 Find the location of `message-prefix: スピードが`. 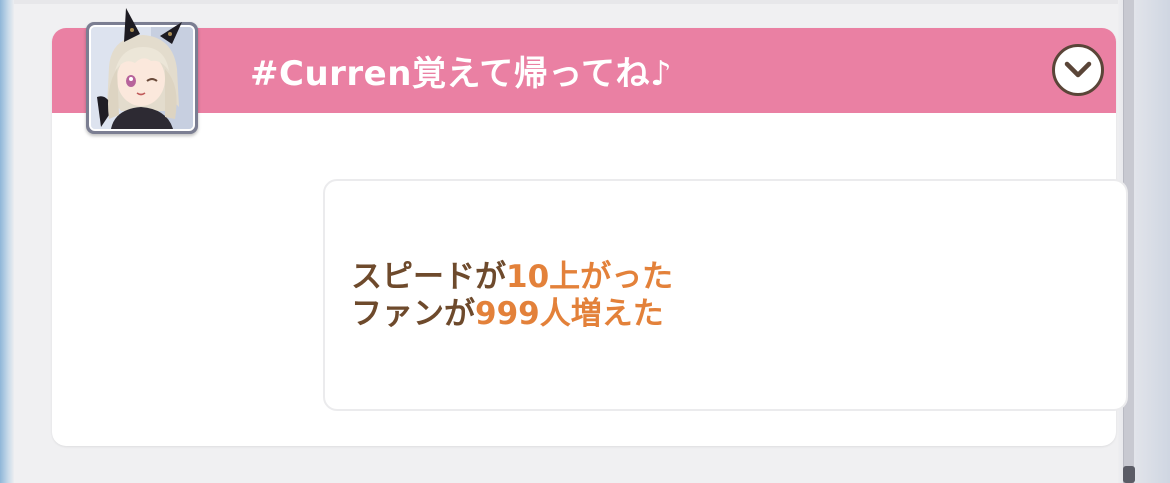

message-prefix: スピードが is located at coordinates (428, 277).